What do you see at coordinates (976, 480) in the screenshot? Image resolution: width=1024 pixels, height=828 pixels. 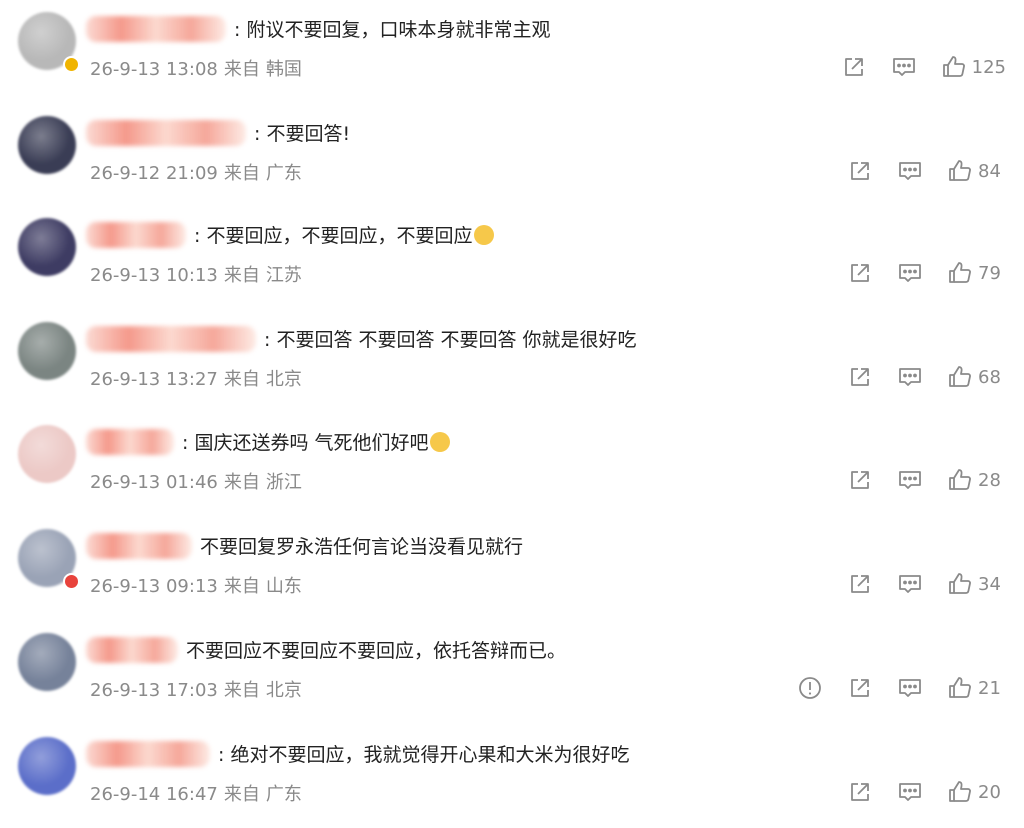 I see `like-button: 28` at bounding box center [976, 480].